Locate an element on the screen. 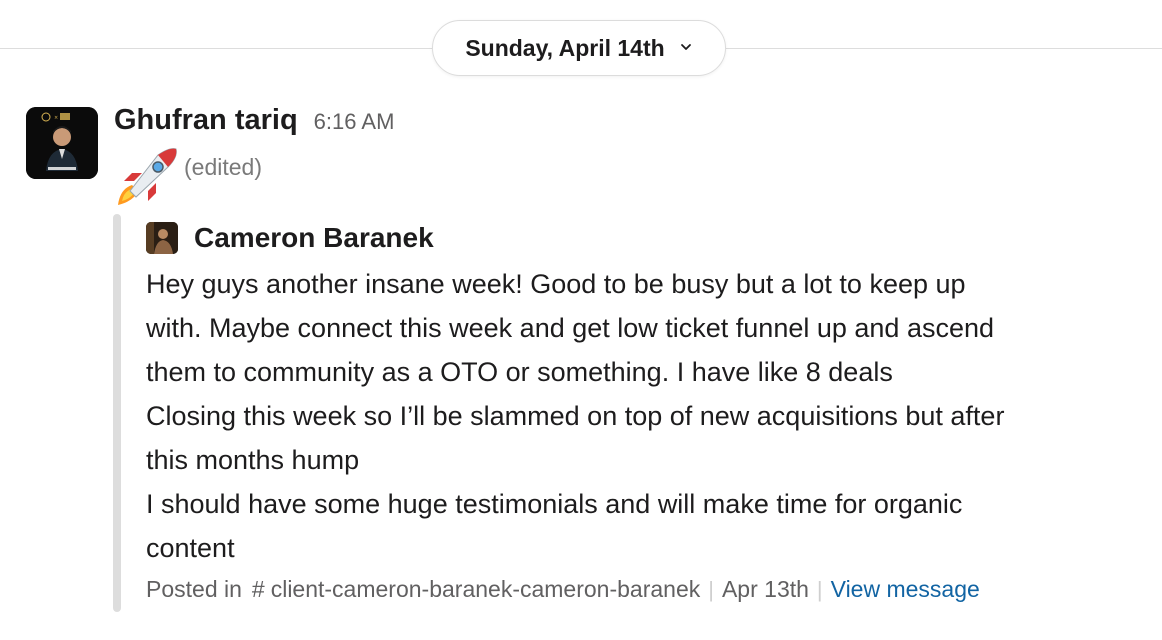 Image resolution: width=1162 pixels, height=640 pixels. channel-hash-icon: # is located at coordinates (258, 589).